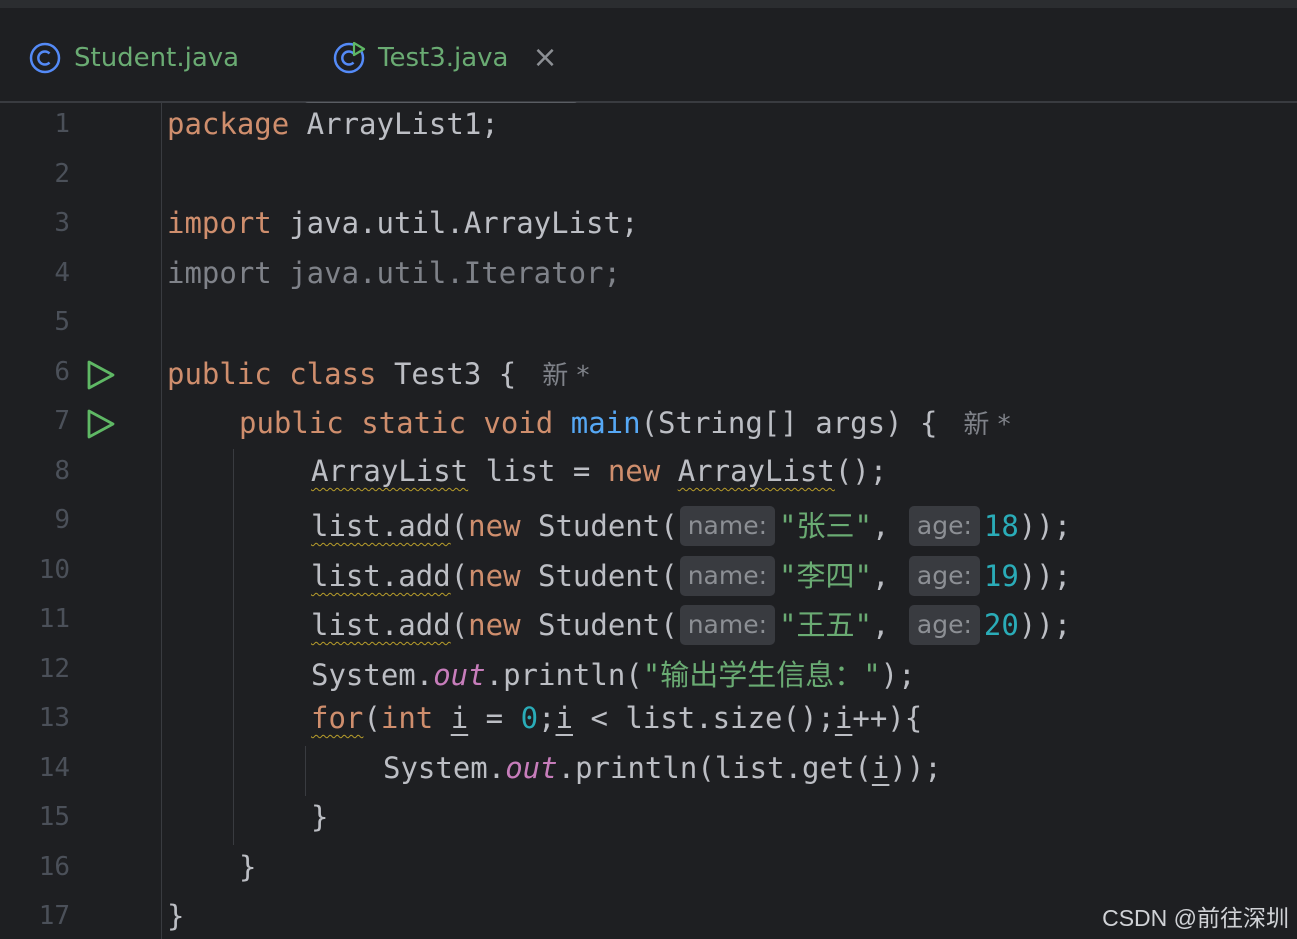 The image size is (1297, 939). Describe the element at coordinates (613, 675) in the screenshot. I see `code-text: System.out.println("输出学生信息：");` at that location.